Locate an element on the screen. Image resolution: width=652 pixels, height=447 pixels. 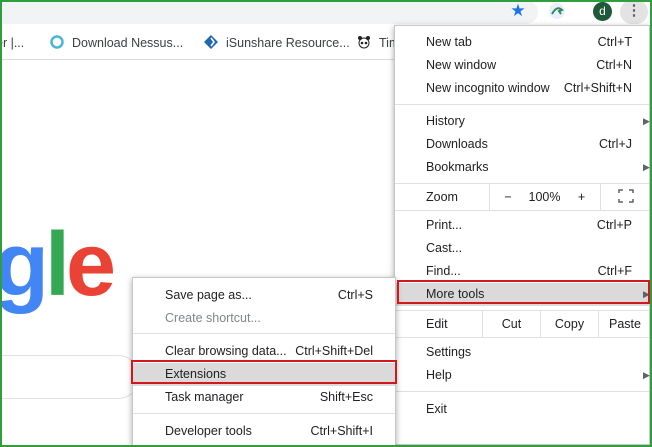
submenu-item-task-manager: Task manager Shift+Esc is located at coordinates (264, 397).